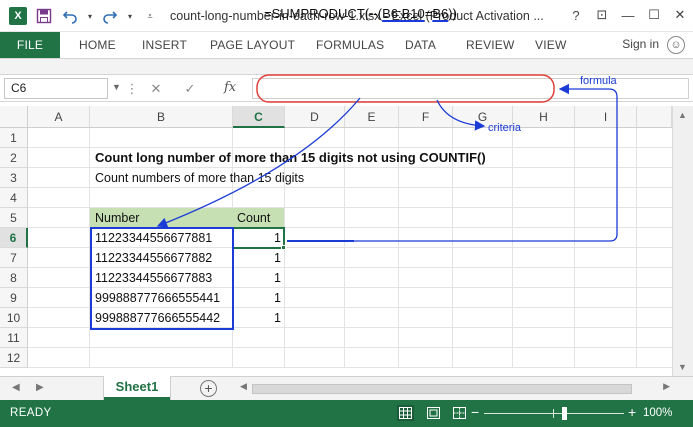 This screenshot has height=427, width=693. What do you see at coordinates (490, 45) in the screenshot?
I see `tab-review: REVIEW` at bounding box center [490, 45].